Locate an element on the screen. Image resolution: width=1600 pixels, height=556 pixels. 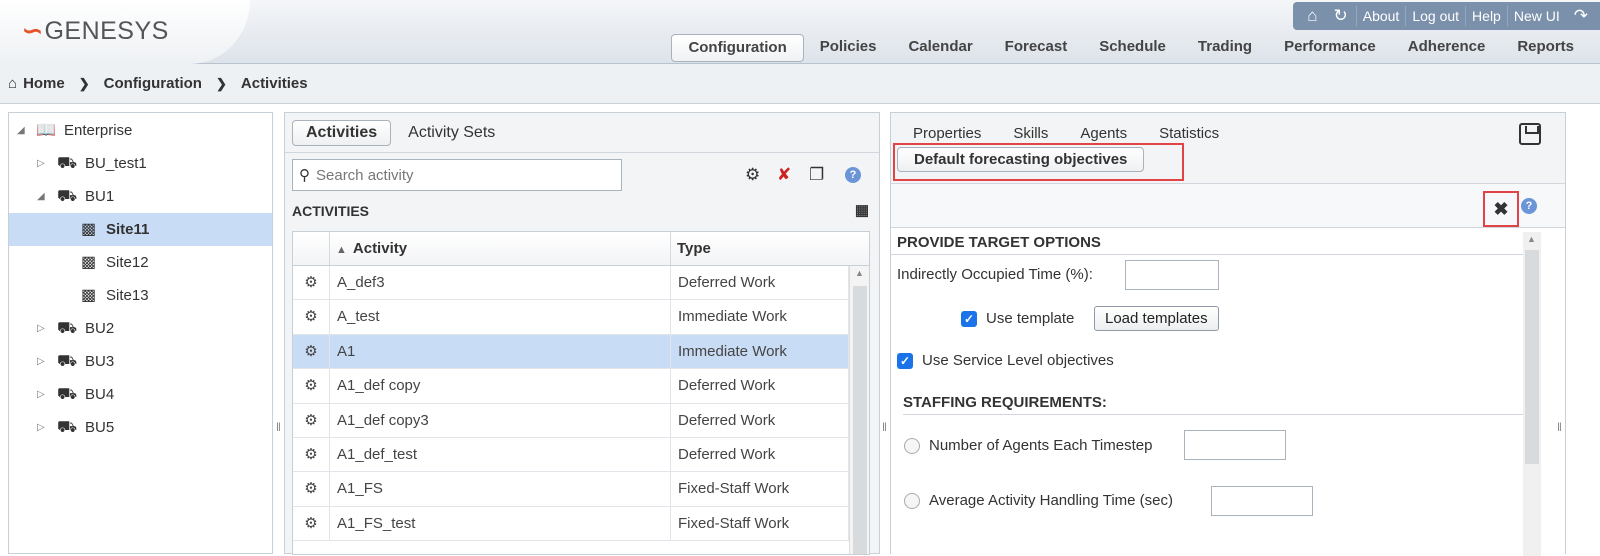
delete-activity-icon: ✘ is located at coordinates (784, 175).